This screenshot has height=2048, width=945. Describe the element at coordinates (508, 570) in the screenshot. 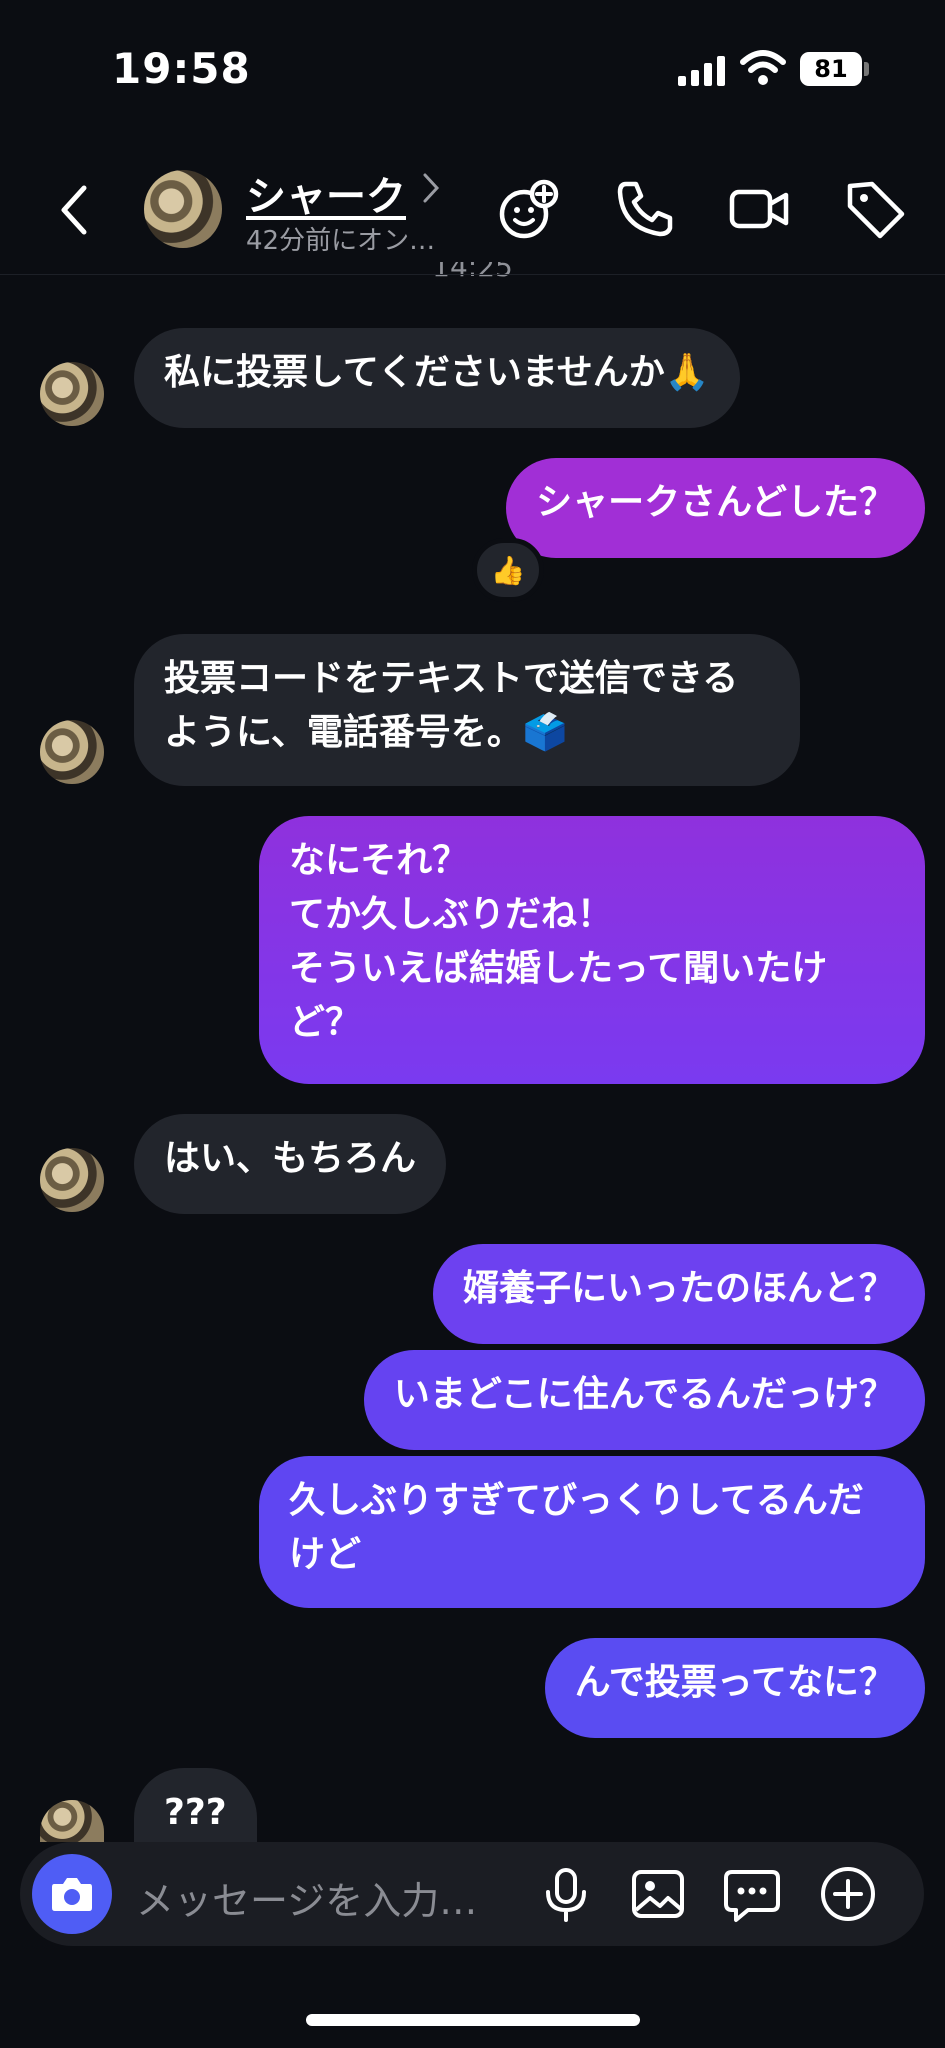

I see `reaction-badge: 👍` at that location.